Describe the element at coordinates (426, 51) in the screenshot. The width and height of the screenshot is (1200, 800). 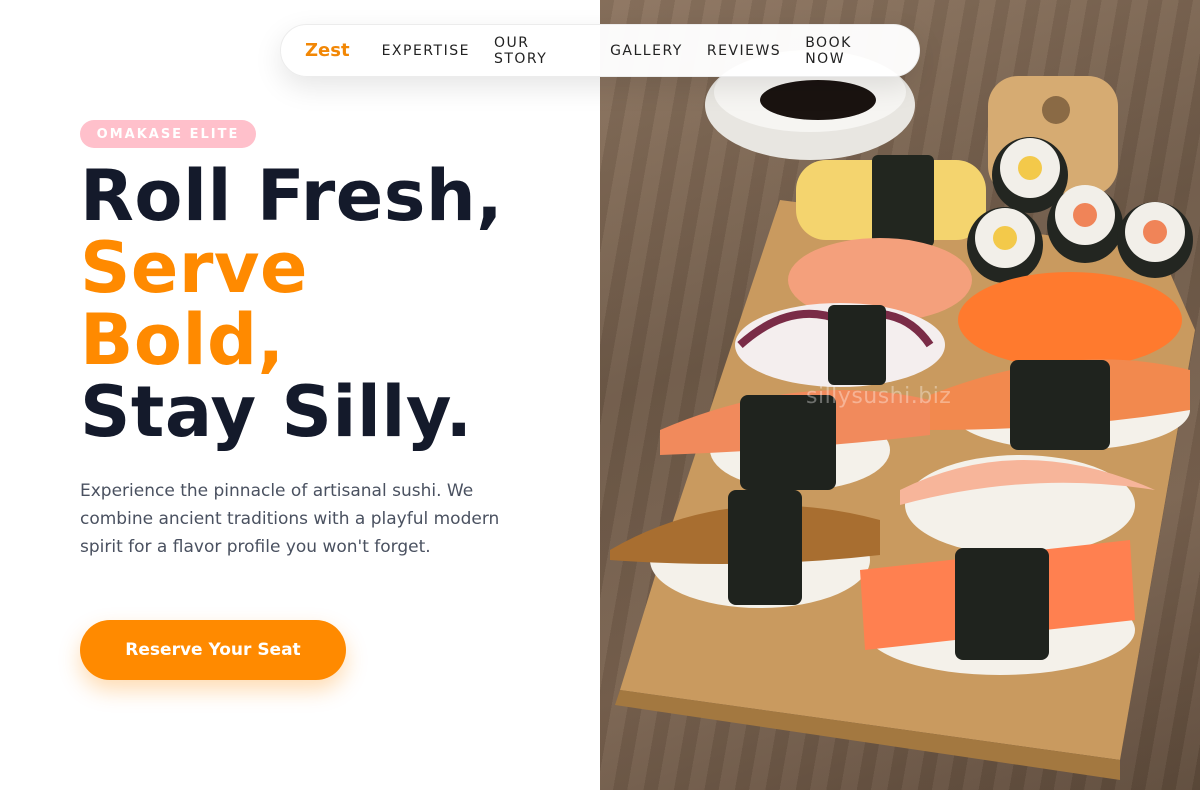
I see `nav-link-expertise: EXPERTISE` at that location.